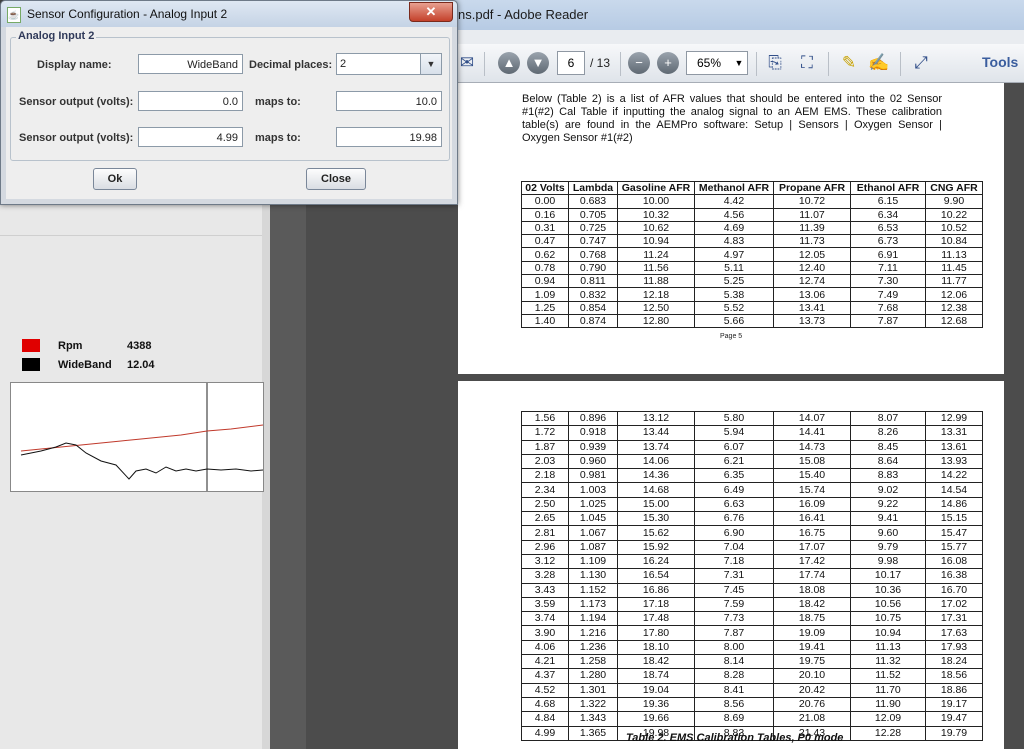 The height and width of the screenshot is (749, 1024). I want to click on fit-width-icon: ⛶, so click(807, 63).